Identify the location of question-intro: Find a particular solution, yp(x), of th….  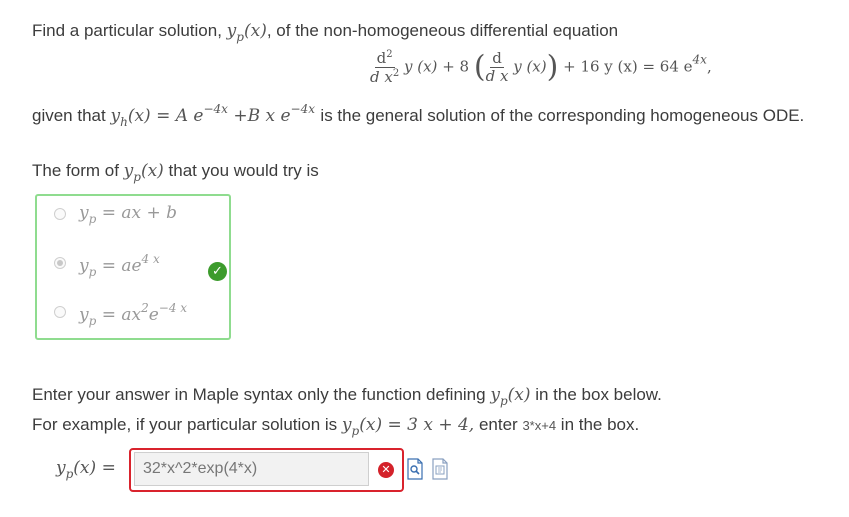
(325, 32).